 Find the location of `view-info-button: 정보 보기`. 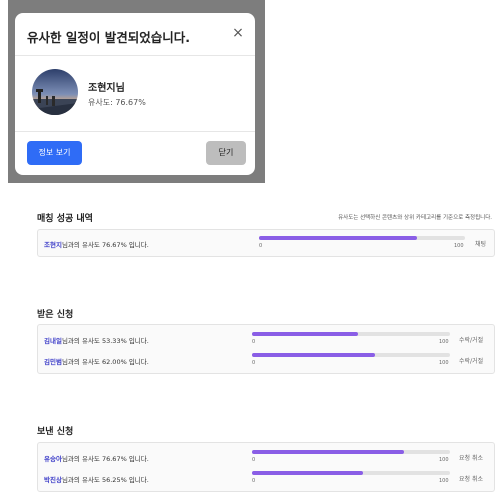

view-info-button: 정보 보기 is located at coordinates (54, 153).